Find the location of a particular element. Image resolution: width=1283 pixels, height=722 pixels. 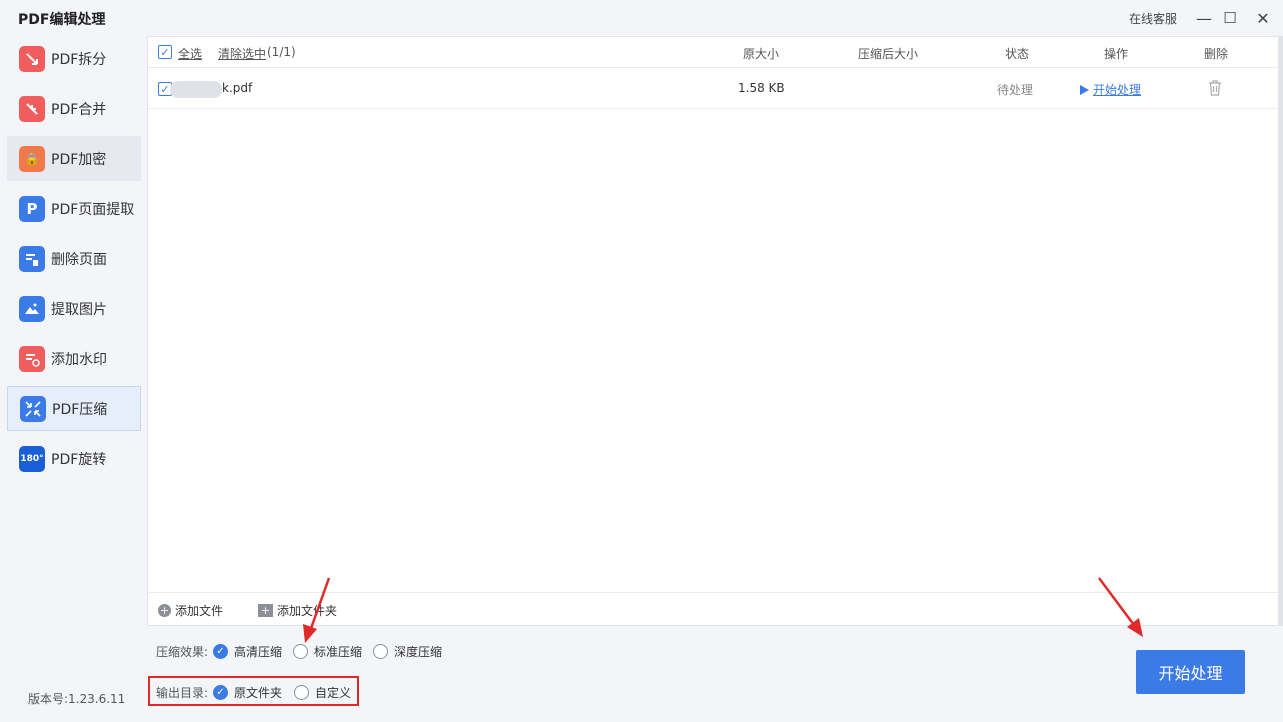

sidebar-item-label: PDF加密 is located at coordinates (79, 159).